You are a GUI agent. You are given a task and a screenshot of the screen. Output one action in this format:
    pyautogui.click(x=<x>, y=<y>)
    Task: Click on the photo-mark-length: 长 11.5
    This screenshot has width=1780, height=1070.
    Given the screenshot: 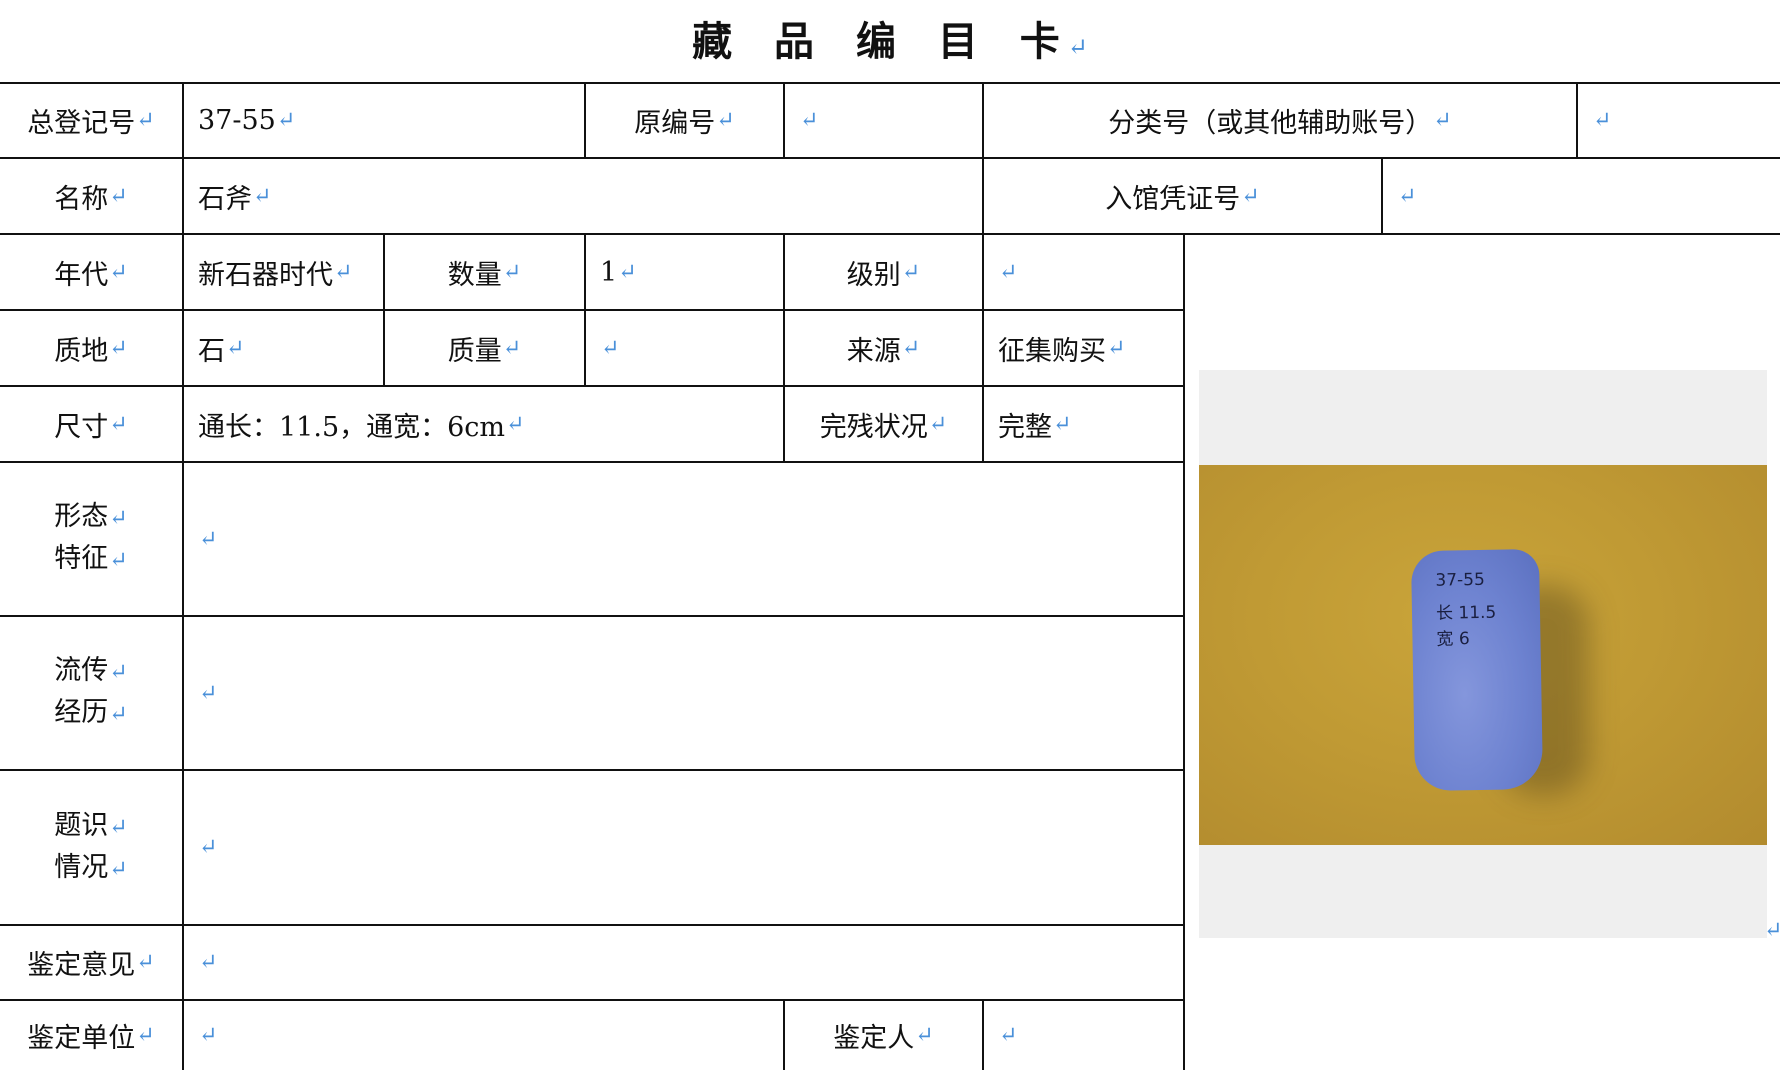 What is the action you would take?
    pyautogui.click(x=1466, y=613)
    